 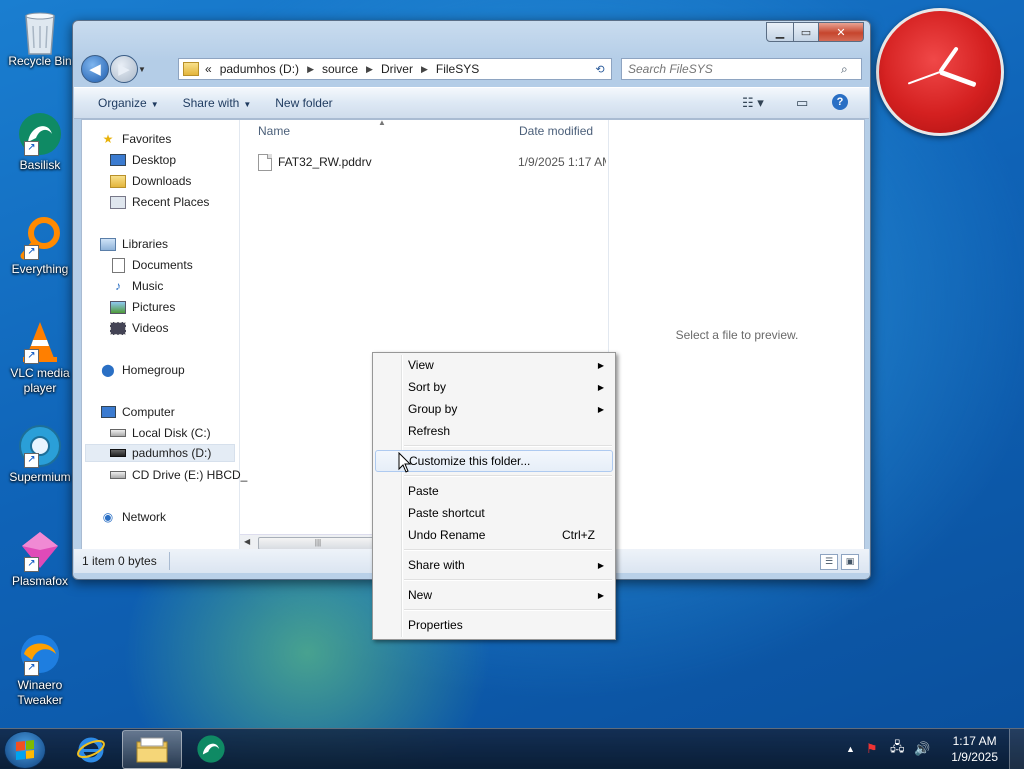 I want to click on desktop-icon-supermium: ↗ Supermium, so click(x=40, y=454).